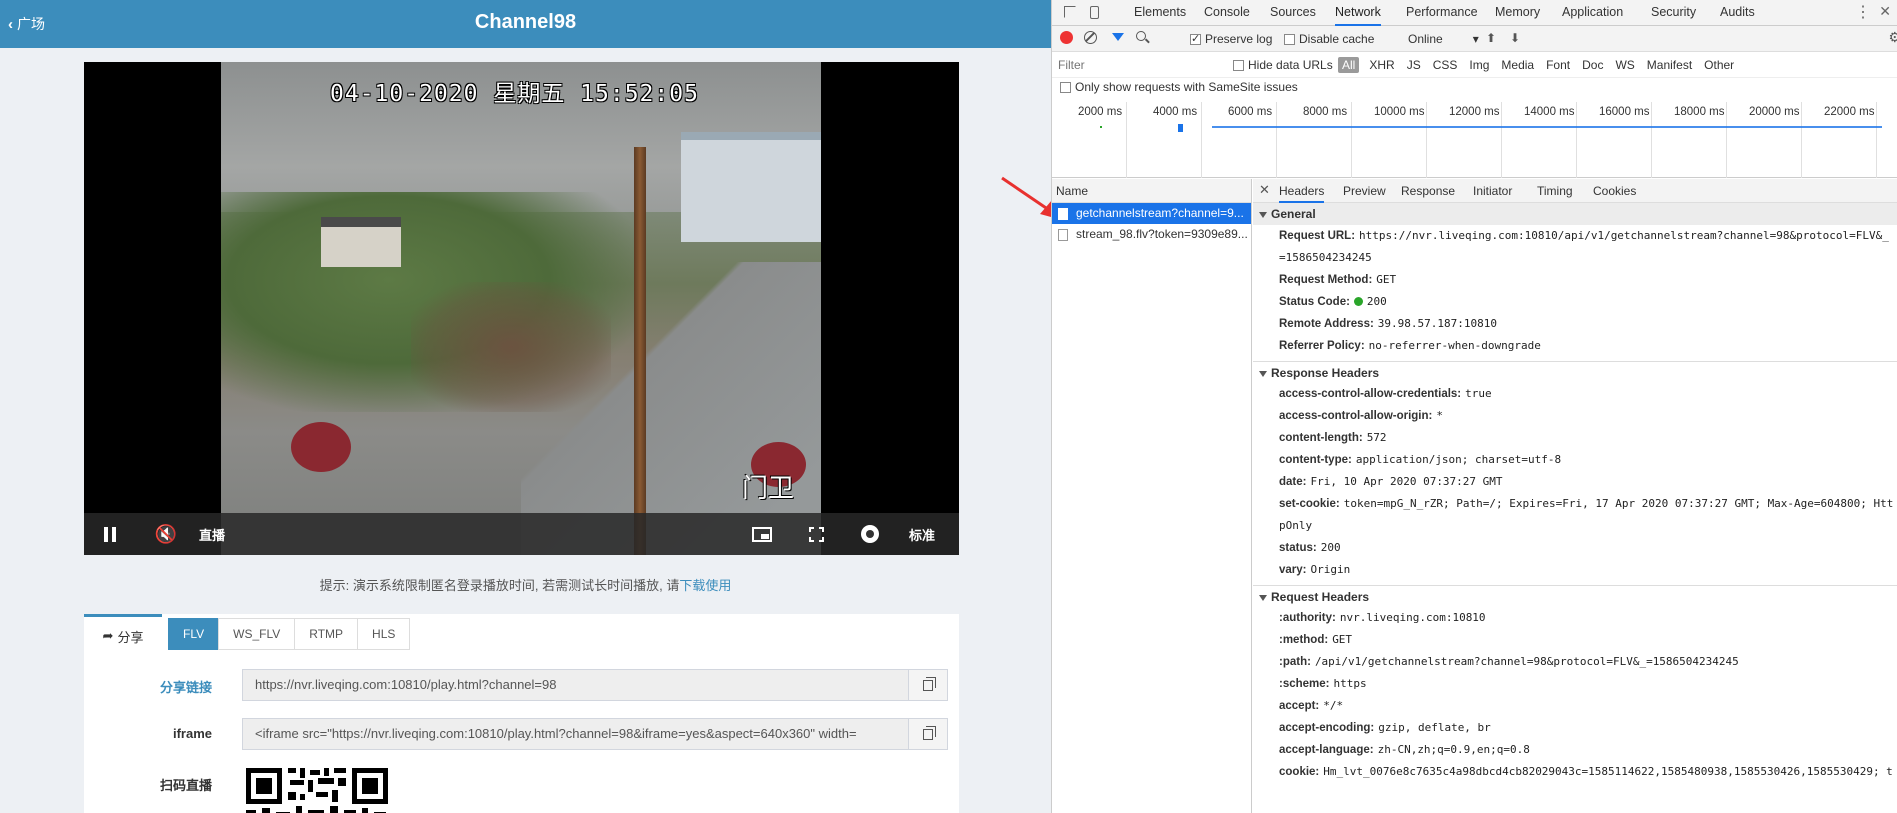 This screenshot has width=1897, height=813. Describe the element at coordinates (1349, 65) in the screenshot. I see `type-filter-all: All` at that location.